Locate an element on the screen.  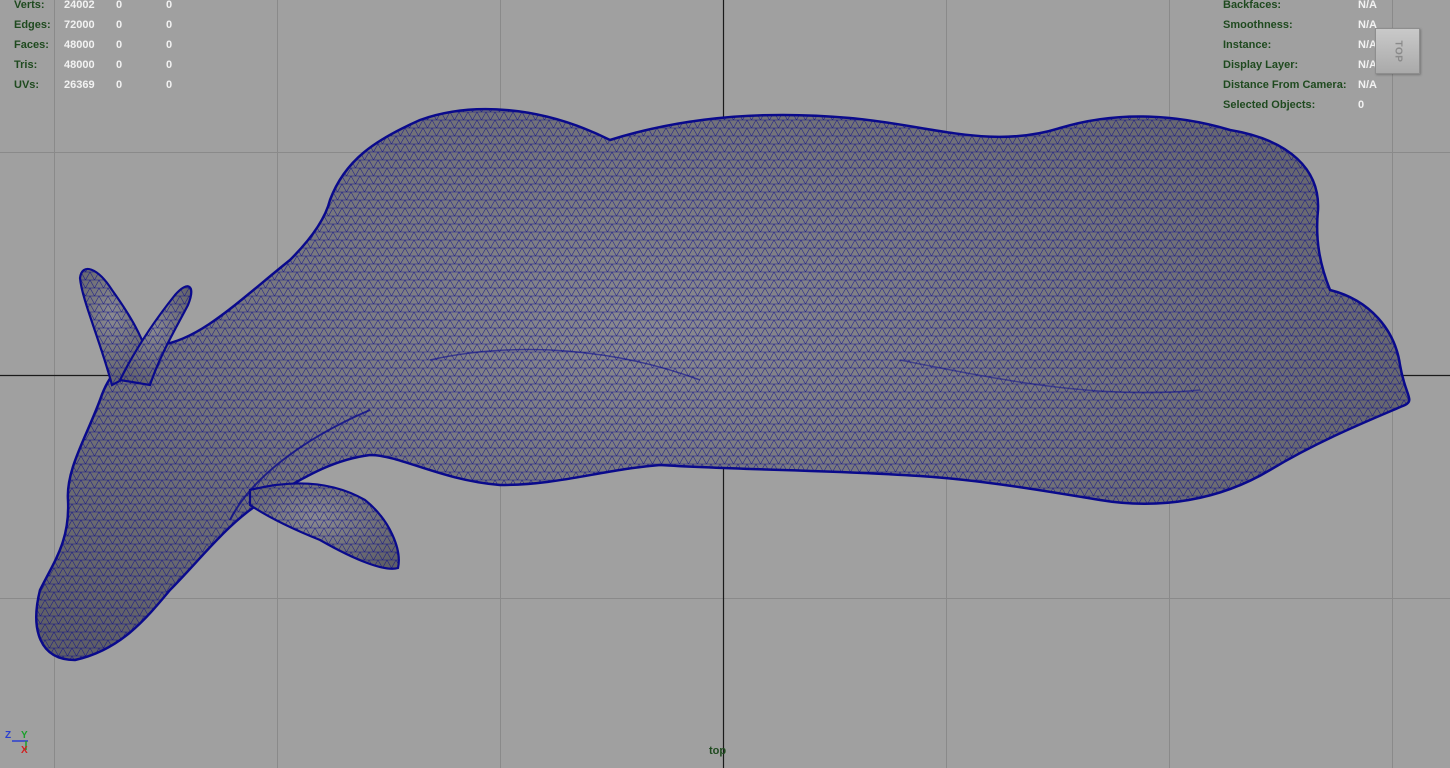
hud-row-backfaces: Backfaces: N/A is located at coordinates (1333, 7).